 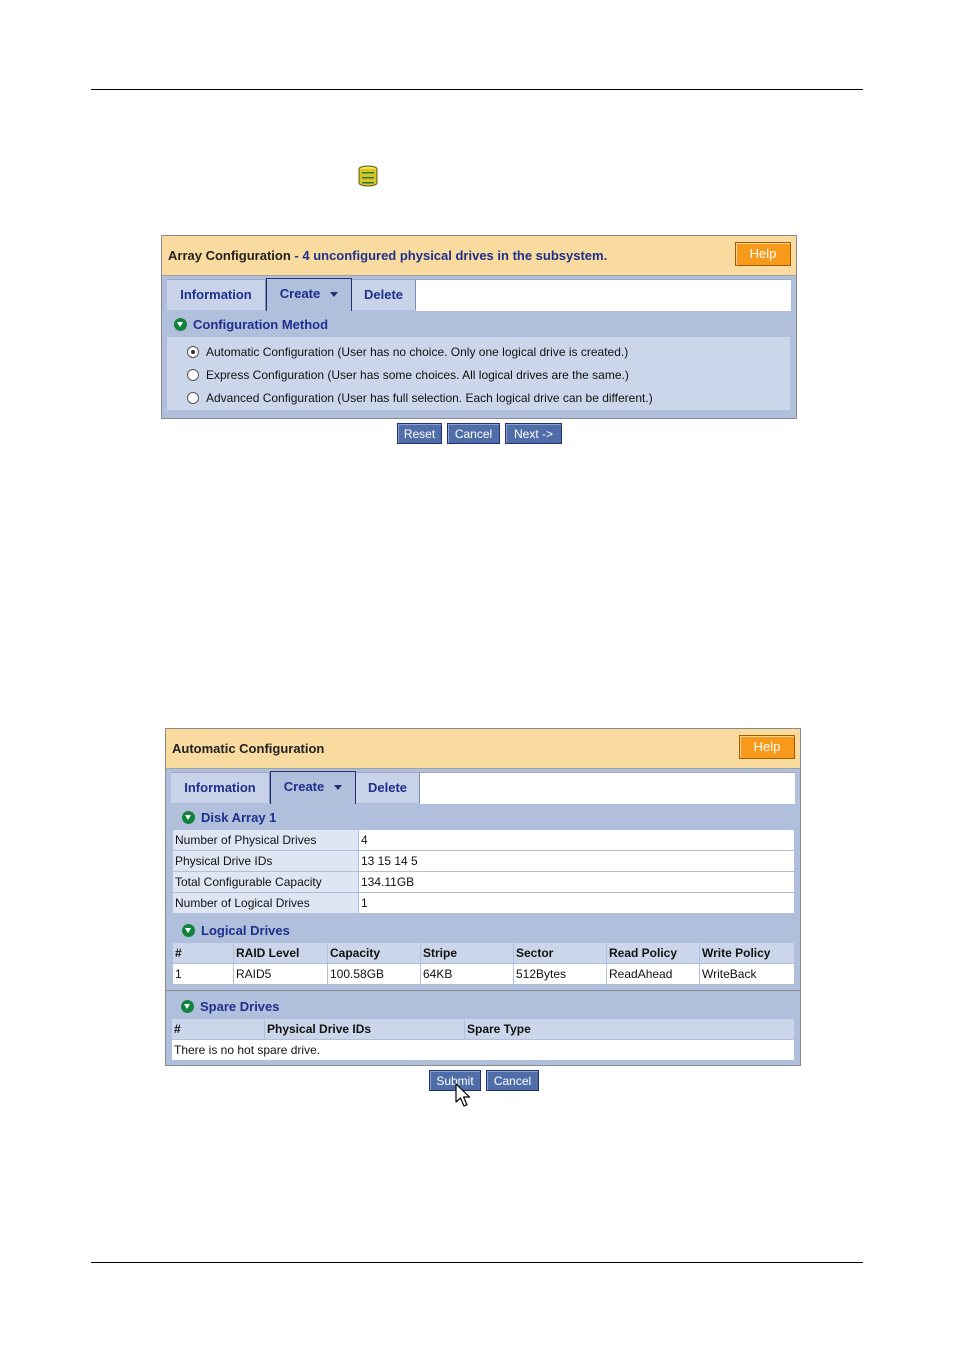 I want to click on cell: RAID5, so click(x=280, y=974).